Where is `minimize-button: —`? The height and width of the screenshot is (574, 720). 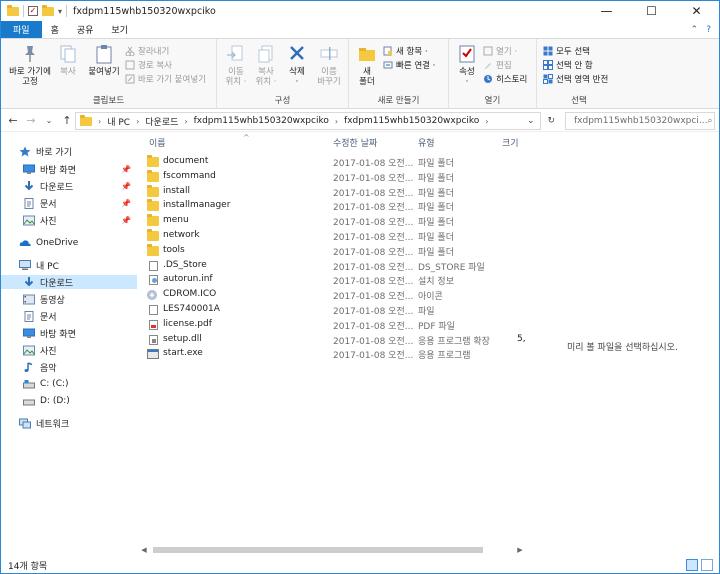 minimize-button: — is located at coordinates (606, 11).